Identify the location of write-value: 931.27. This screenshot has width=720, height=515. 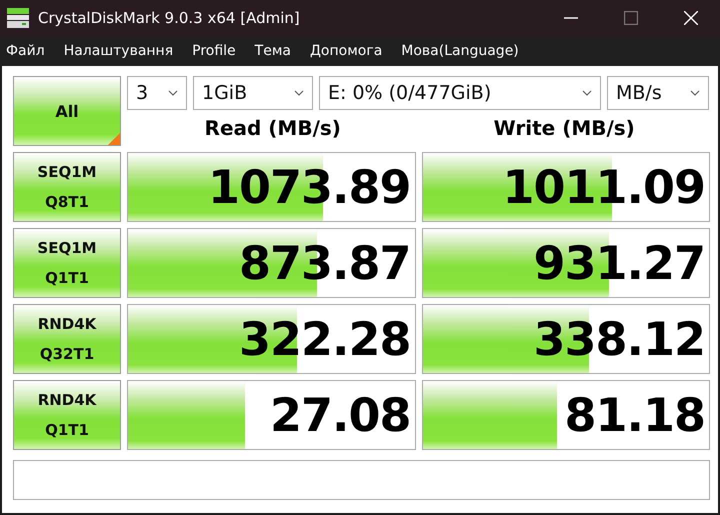
(619, 263).